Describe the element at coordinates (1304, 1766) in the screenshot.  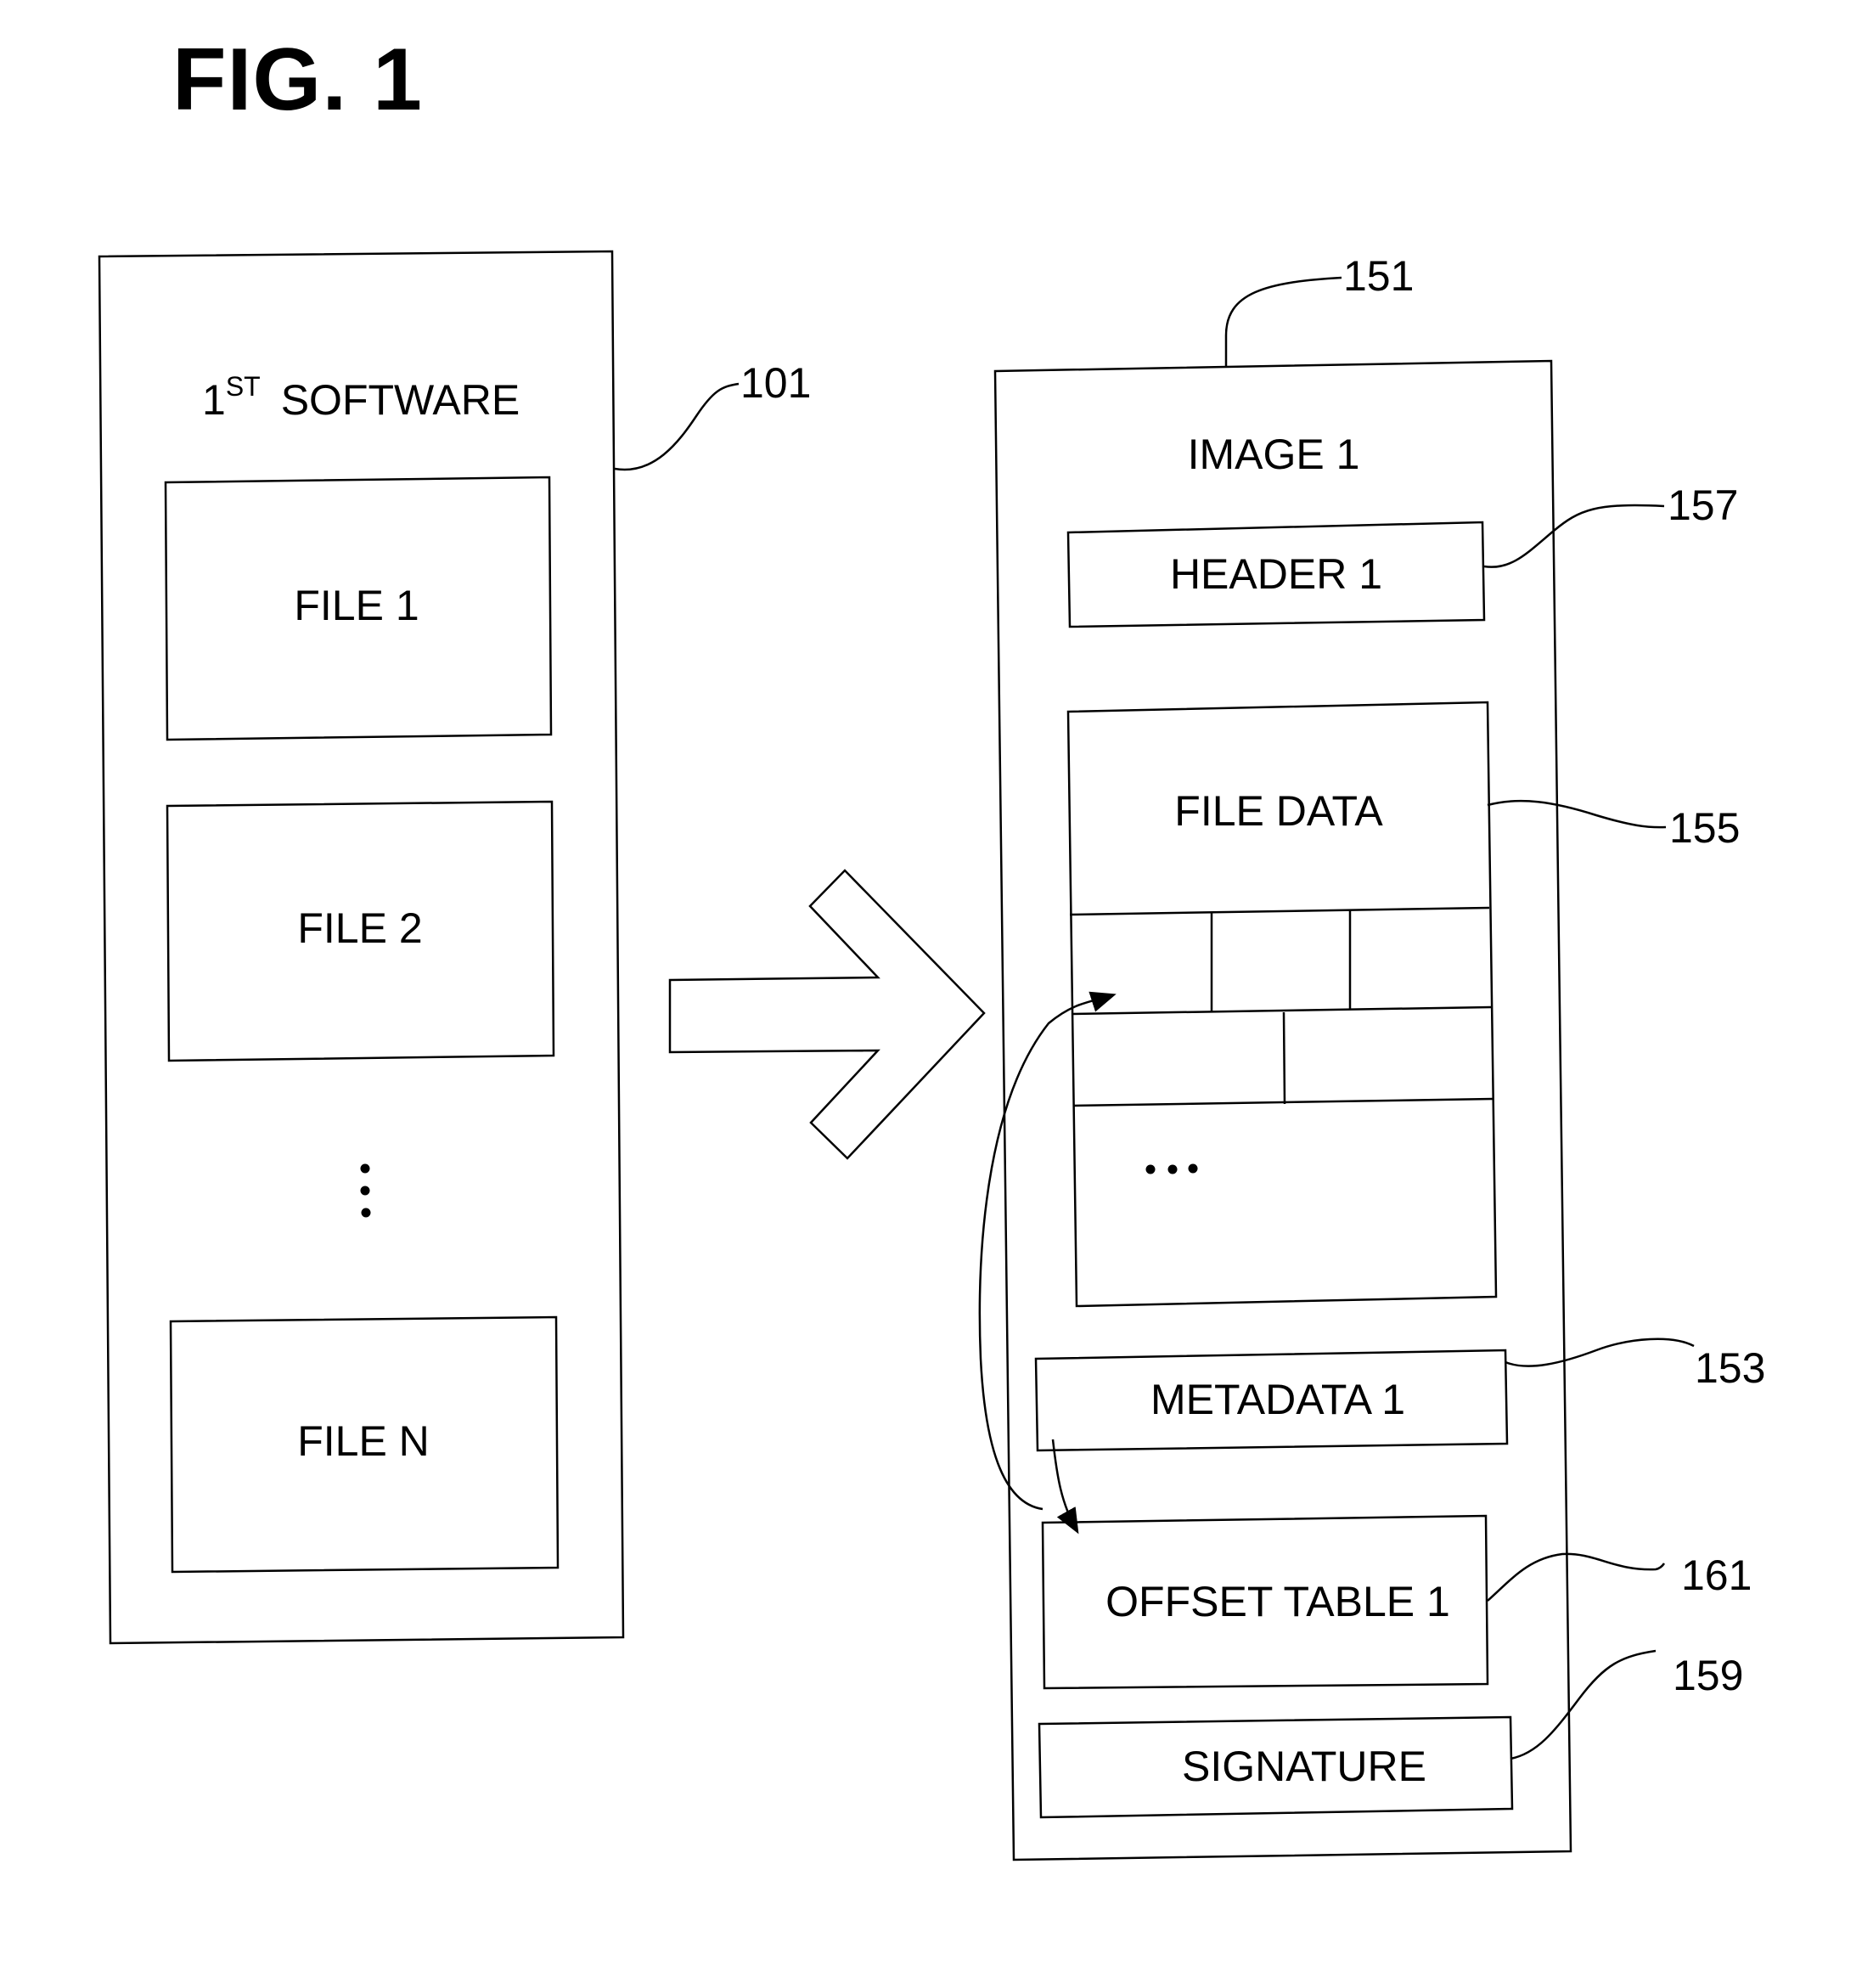
I see `signature-label: SIGNATURE` at that location.